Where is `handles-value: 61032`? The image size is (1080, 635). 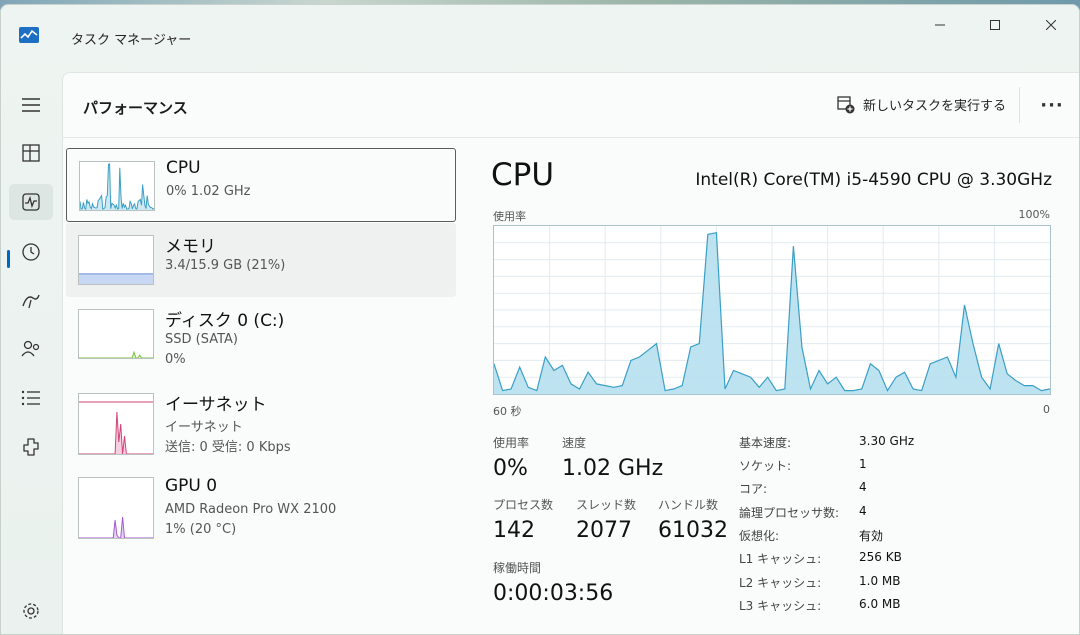 handles-value: 61032 is located at coordinates (693, 530).